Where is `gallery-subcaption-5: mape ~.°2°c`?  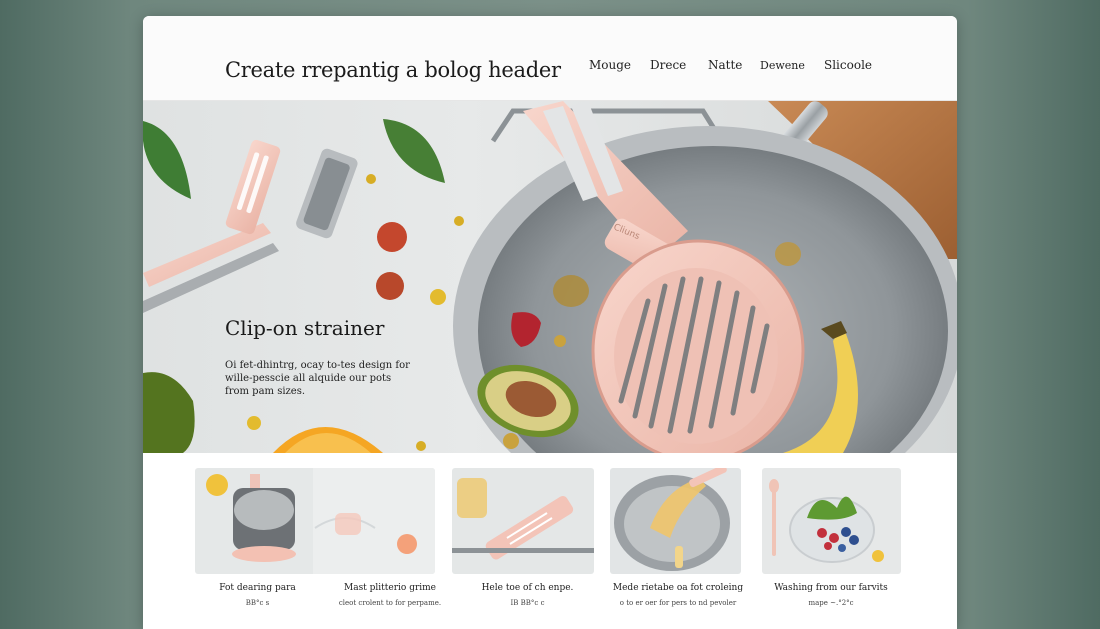
gallery-subcaption-5: mape ~.°2°c is located at coordinates (831, 603).